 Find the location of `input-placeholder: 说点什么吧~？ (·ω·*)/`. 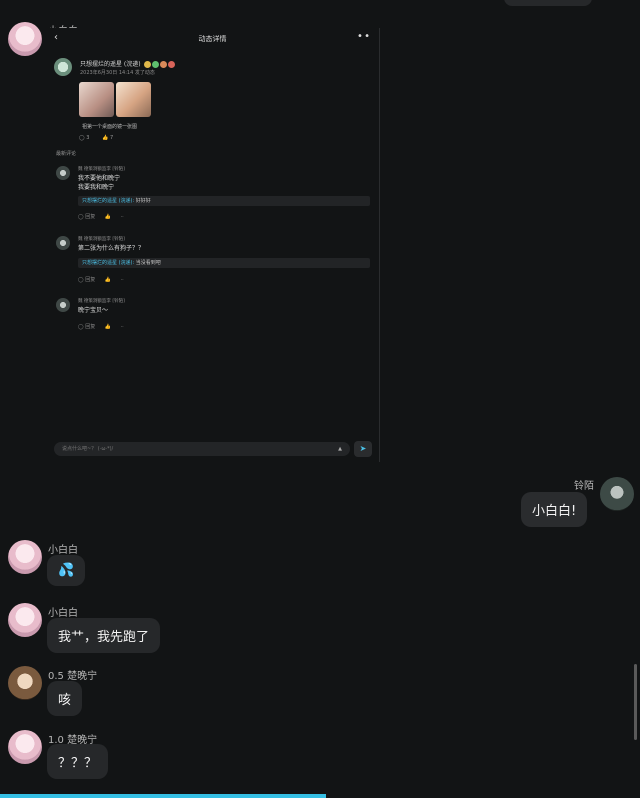

input-placeholder: 说点什么吧~？ (·ω·*)/ is located at coordinates (88, 449).